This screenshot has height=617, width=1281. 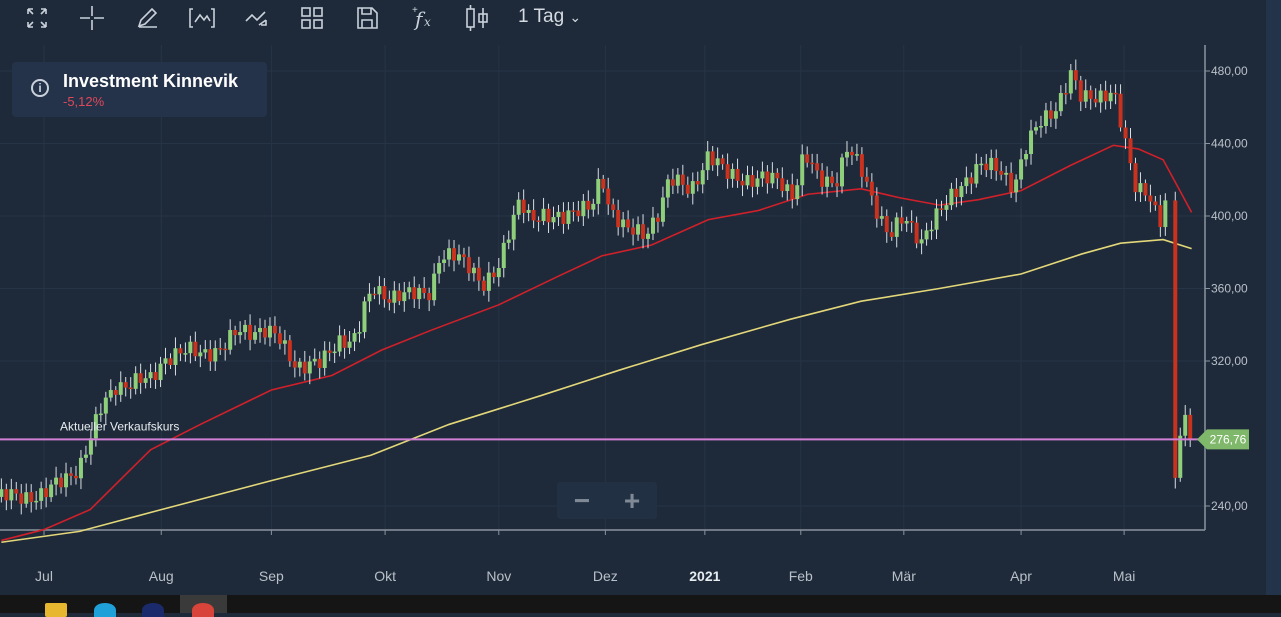 I want to click on fullscreen-icon, so click(x=37, y=18).